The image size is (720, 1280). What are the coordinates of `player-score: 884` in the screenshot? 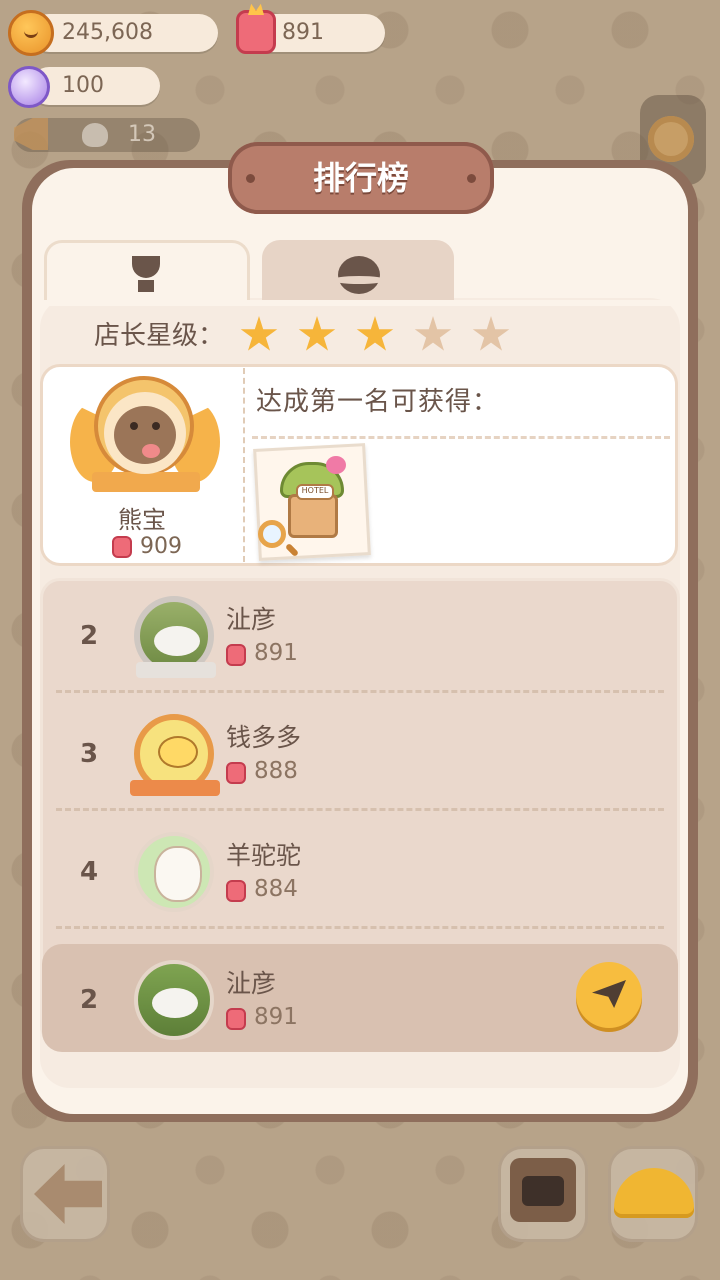 It's located at (276, 889).